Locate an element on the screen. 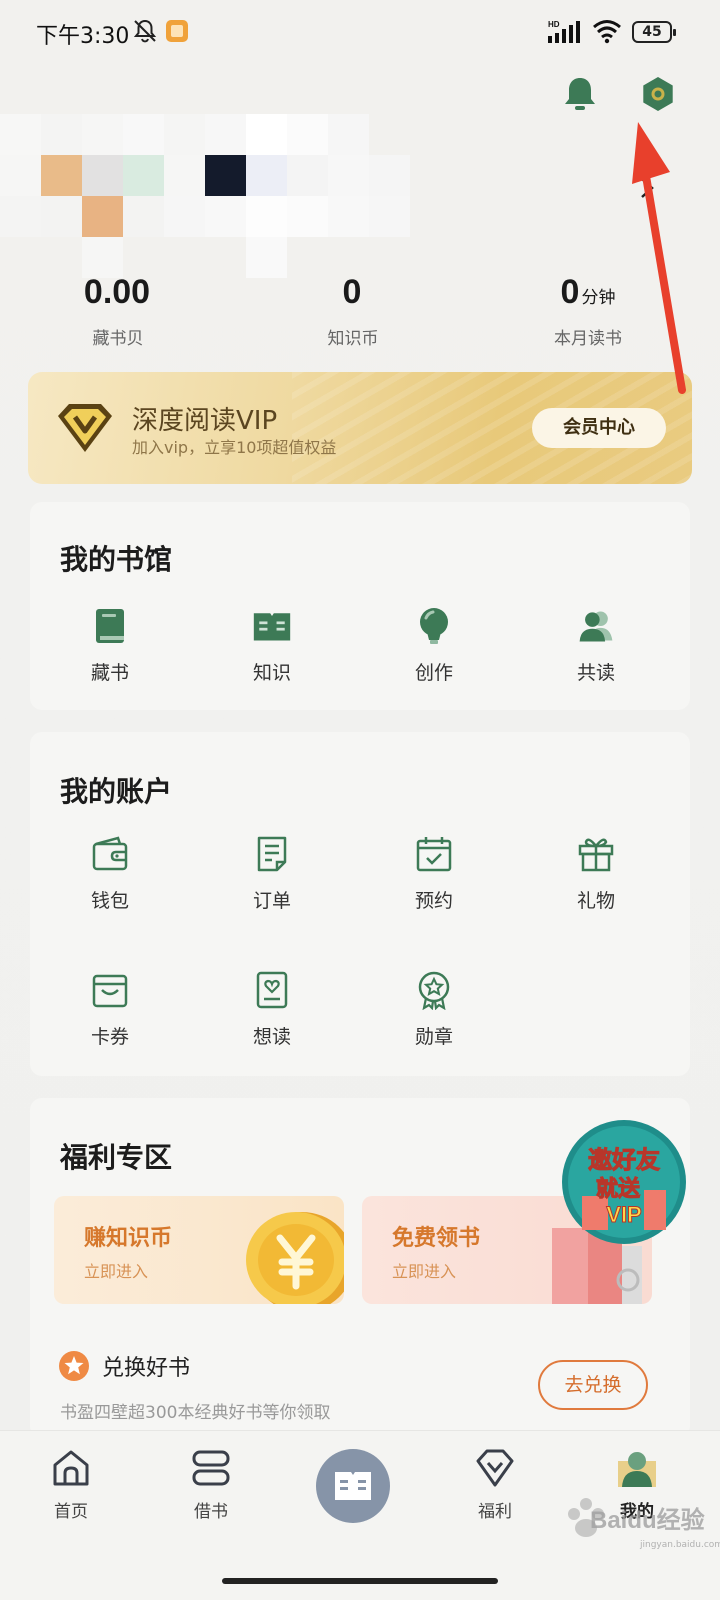 Image resolution: width=720 pixels, height=1600 pixels. stats-row: 0.00 藏书贝 0 知识币 0 分钟 本月读书 is located at coordinates (360, 310).